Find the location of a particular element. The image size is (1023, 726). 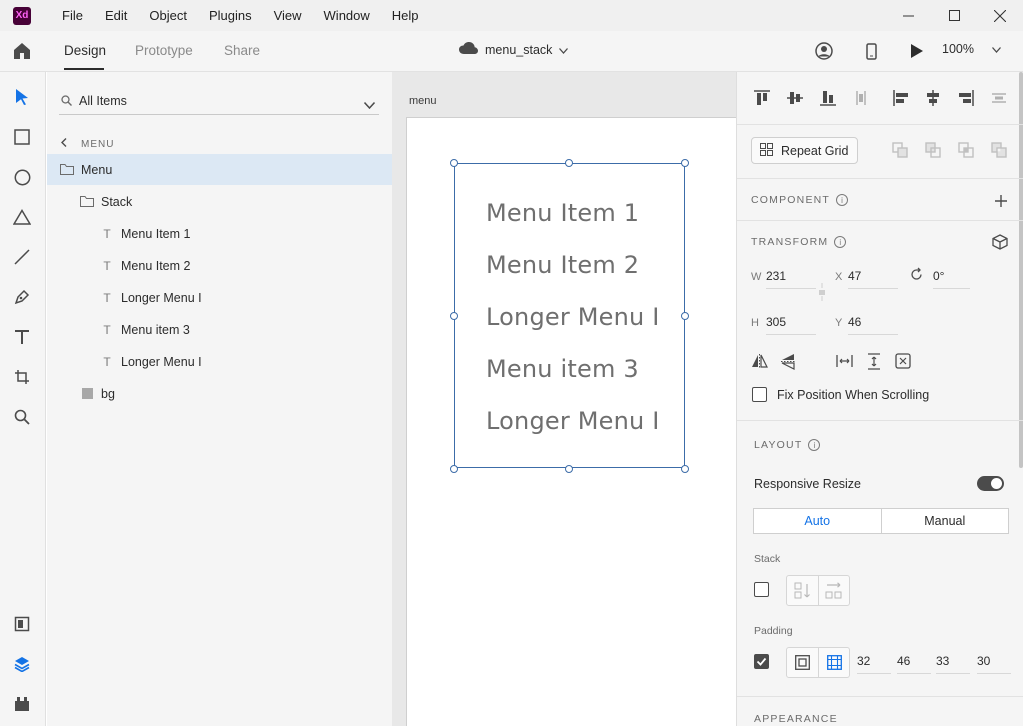

layer-row-longer-menu-2: T Longer Menu I is located at coordinates (219, 361).